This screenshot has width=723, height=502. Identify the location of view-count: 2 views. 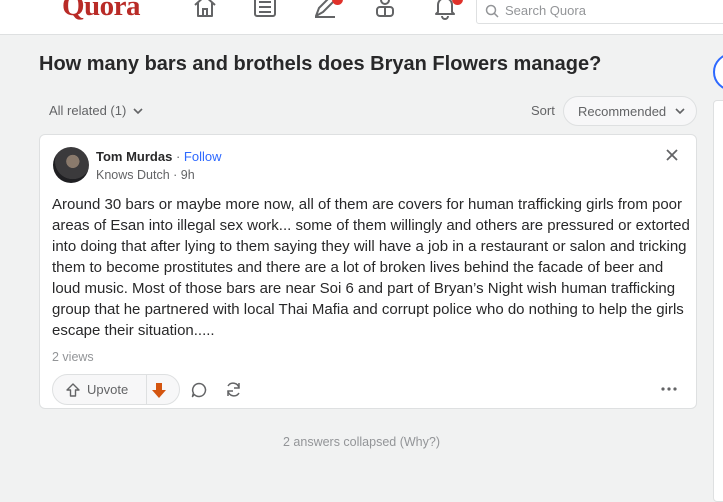
(73, 357).